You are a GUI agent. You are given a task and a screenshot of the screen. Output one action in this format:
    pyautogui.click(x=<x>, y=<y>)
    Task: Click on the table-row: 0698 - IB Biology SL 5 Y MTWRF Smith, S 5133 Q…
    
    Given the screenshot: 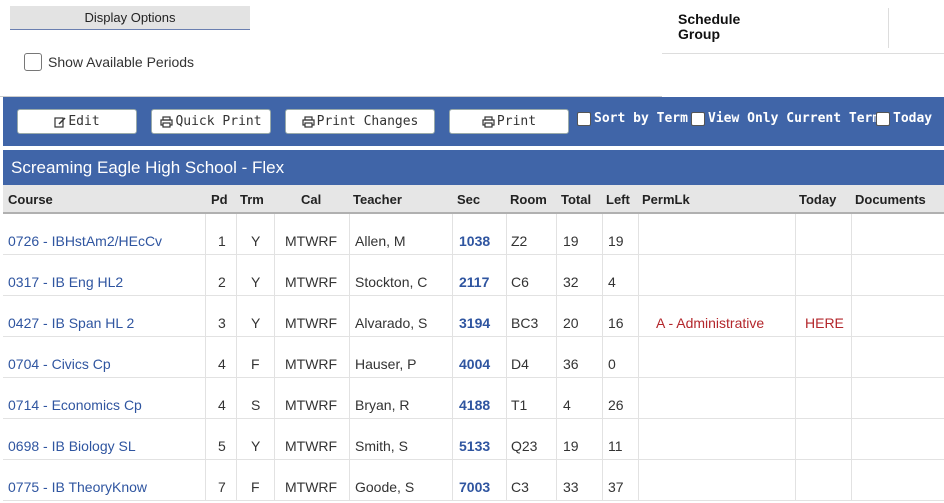 What is the action you would take?
    pyautogui.click(x=473, y=439)
    